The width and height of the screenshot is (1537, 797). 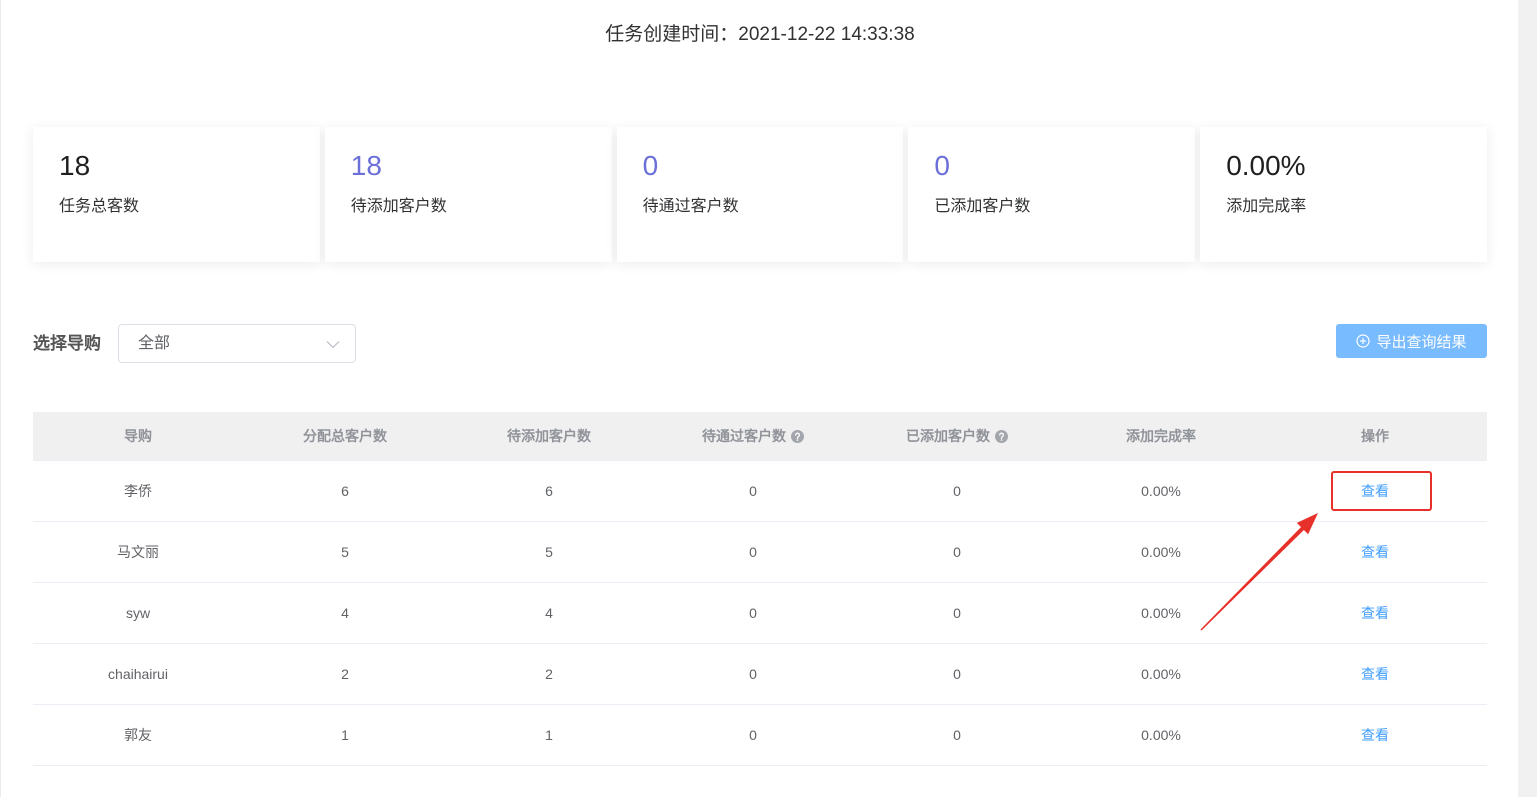 What do you see at coordinates (650, 165) in the screenshot?
I see `stat-pending-approval-value: 0` at bounding box center [650, 165].